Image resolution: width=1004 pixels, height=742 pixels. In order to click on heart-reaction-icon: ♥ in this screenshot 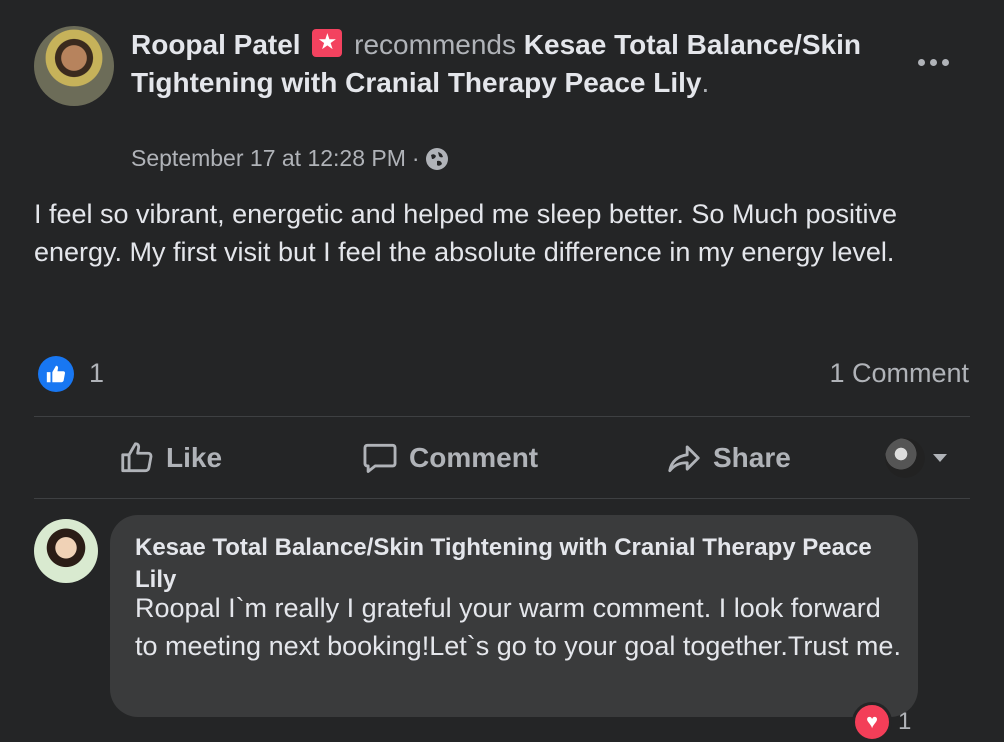, I will do `click(872, 722)`.